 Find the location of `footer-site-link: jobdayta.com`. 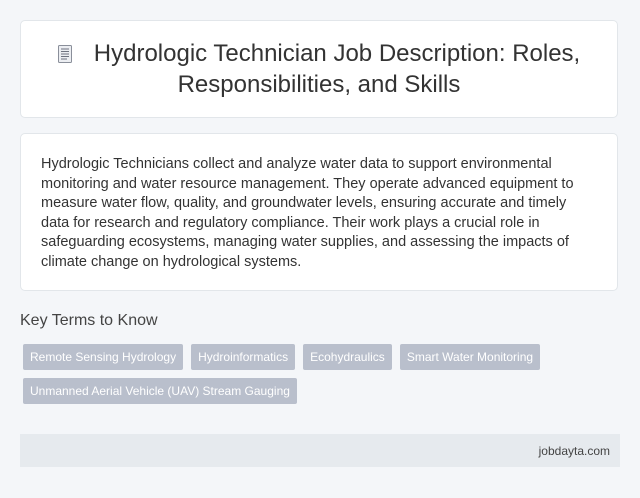

footer-site-link: jobdayta.com is located at coordinates (574, 451).